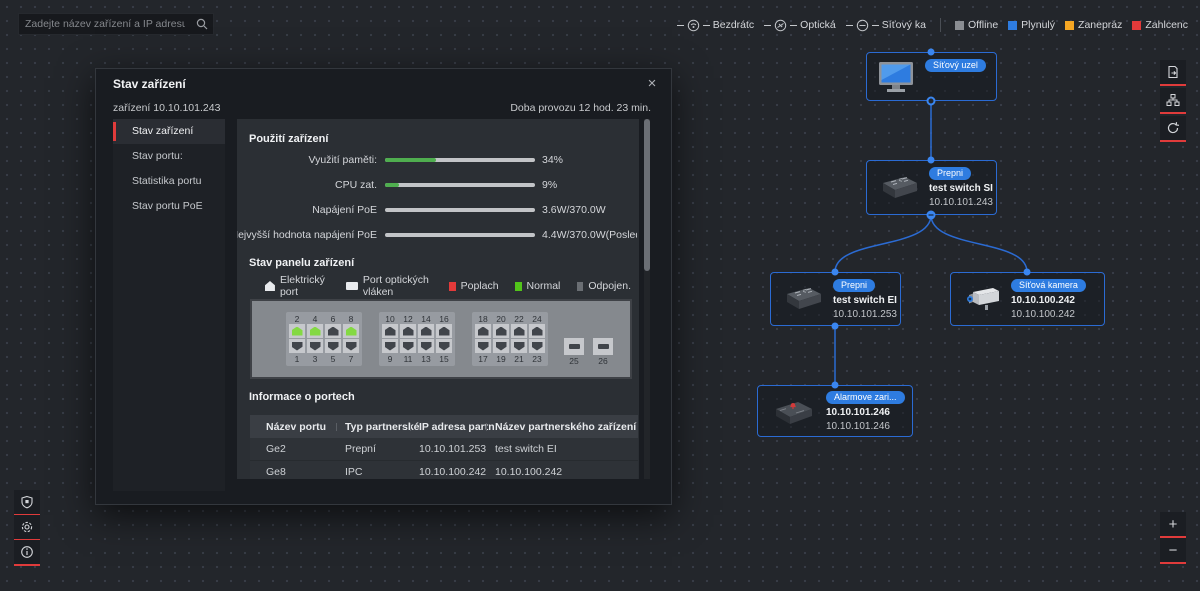  What do you see at coordinates (501, 359) in the screenshot?
I see `port-number: 19` at bounding box center [501, 359].